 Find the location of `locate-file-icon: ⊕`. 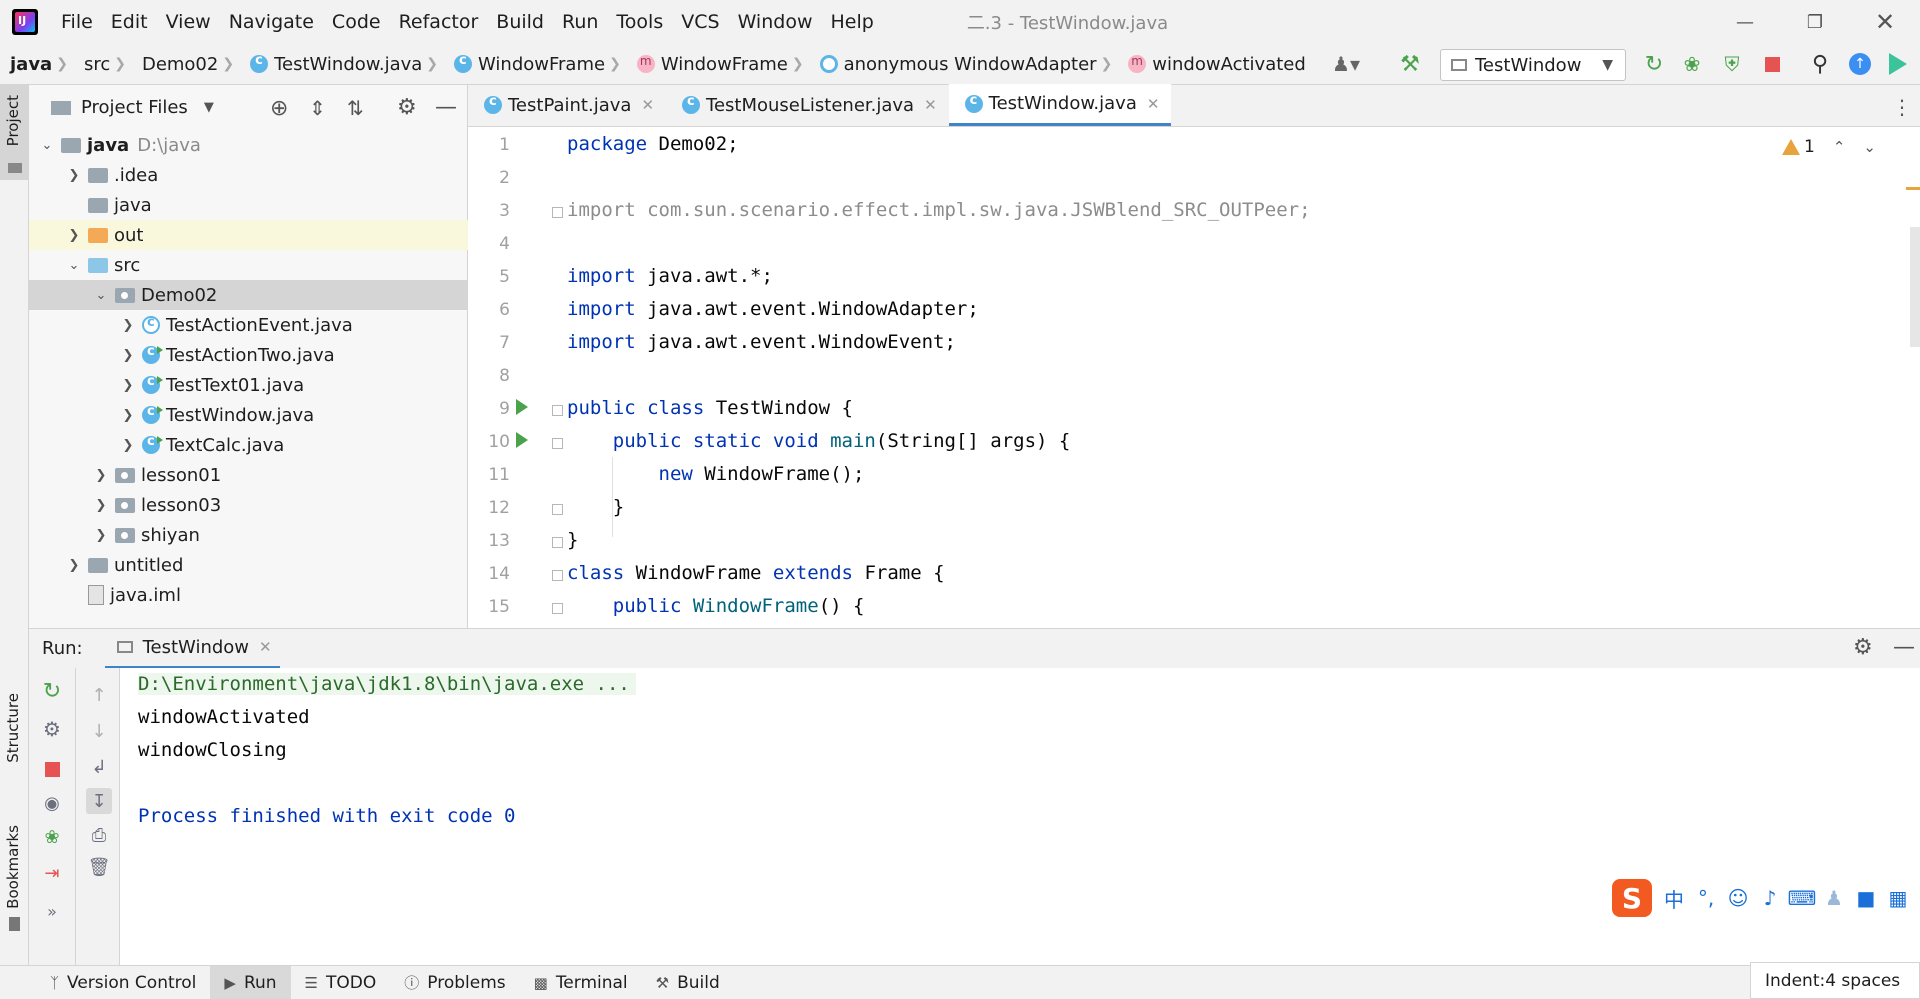

locate-file-icon: ⊕ is located at coordinates (279, 108).